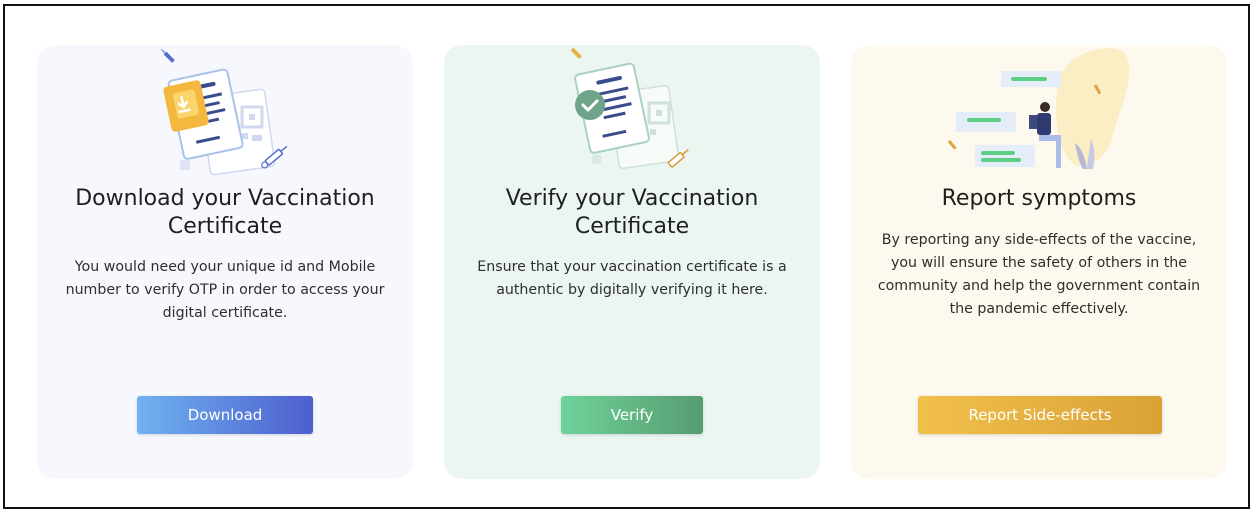 The image size is (1256, 514). Describe the element at coordinates (629, 108) in the screenshot. I see `certificate-verified-icon` at that location.